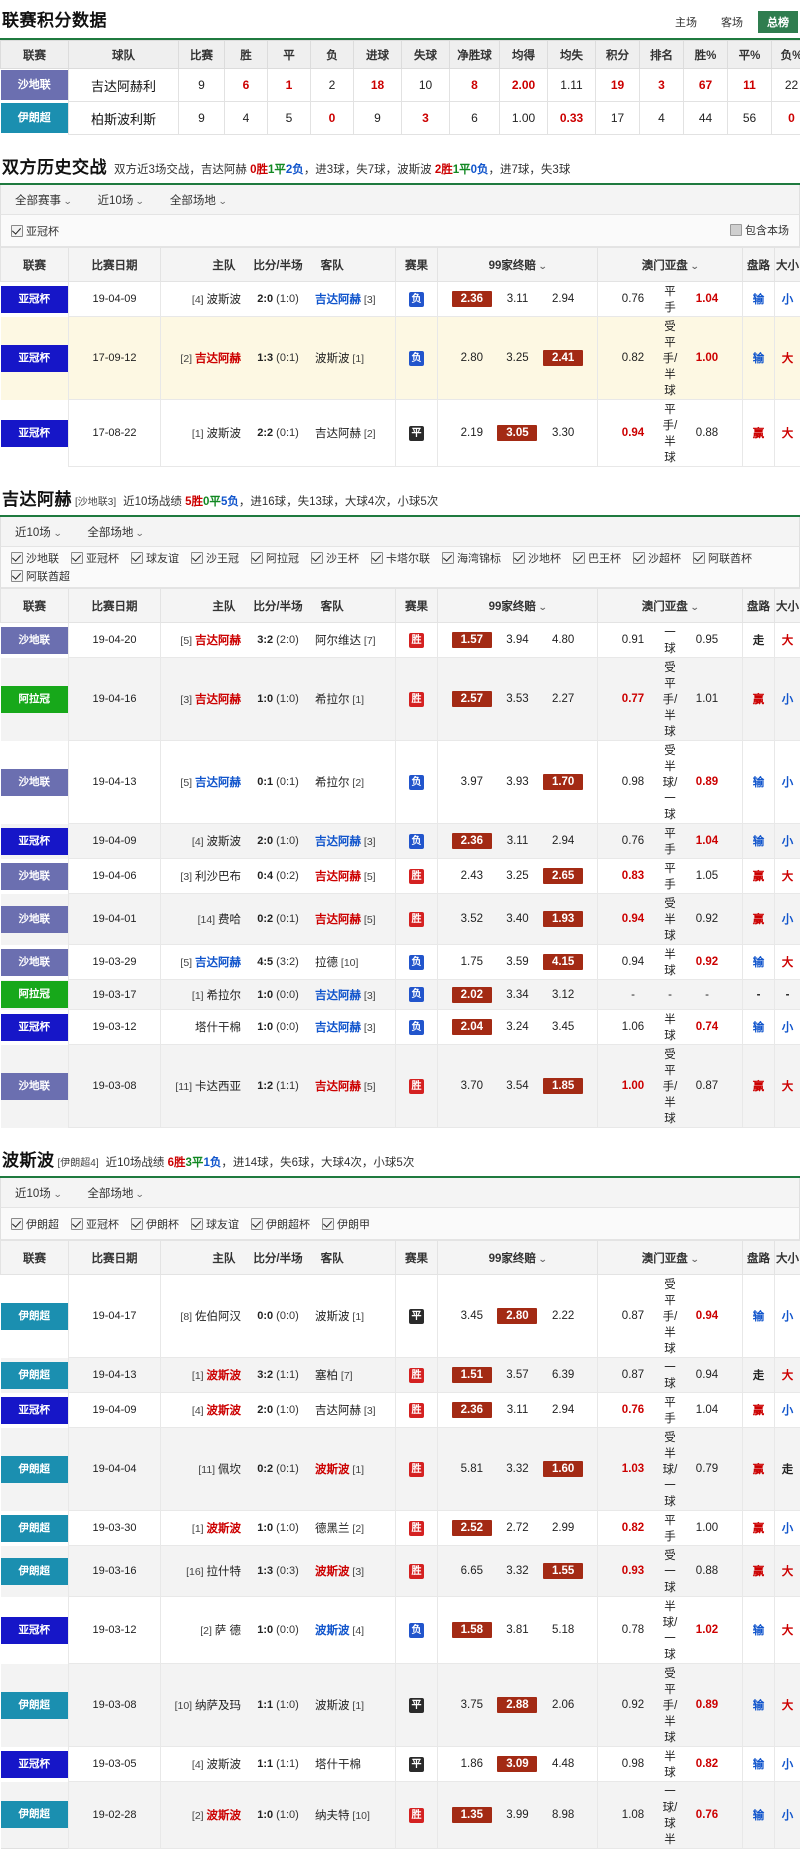 This screenshot has height=1849, width=800. I want to click on match-home-name: 费哈, so click(229, 920).